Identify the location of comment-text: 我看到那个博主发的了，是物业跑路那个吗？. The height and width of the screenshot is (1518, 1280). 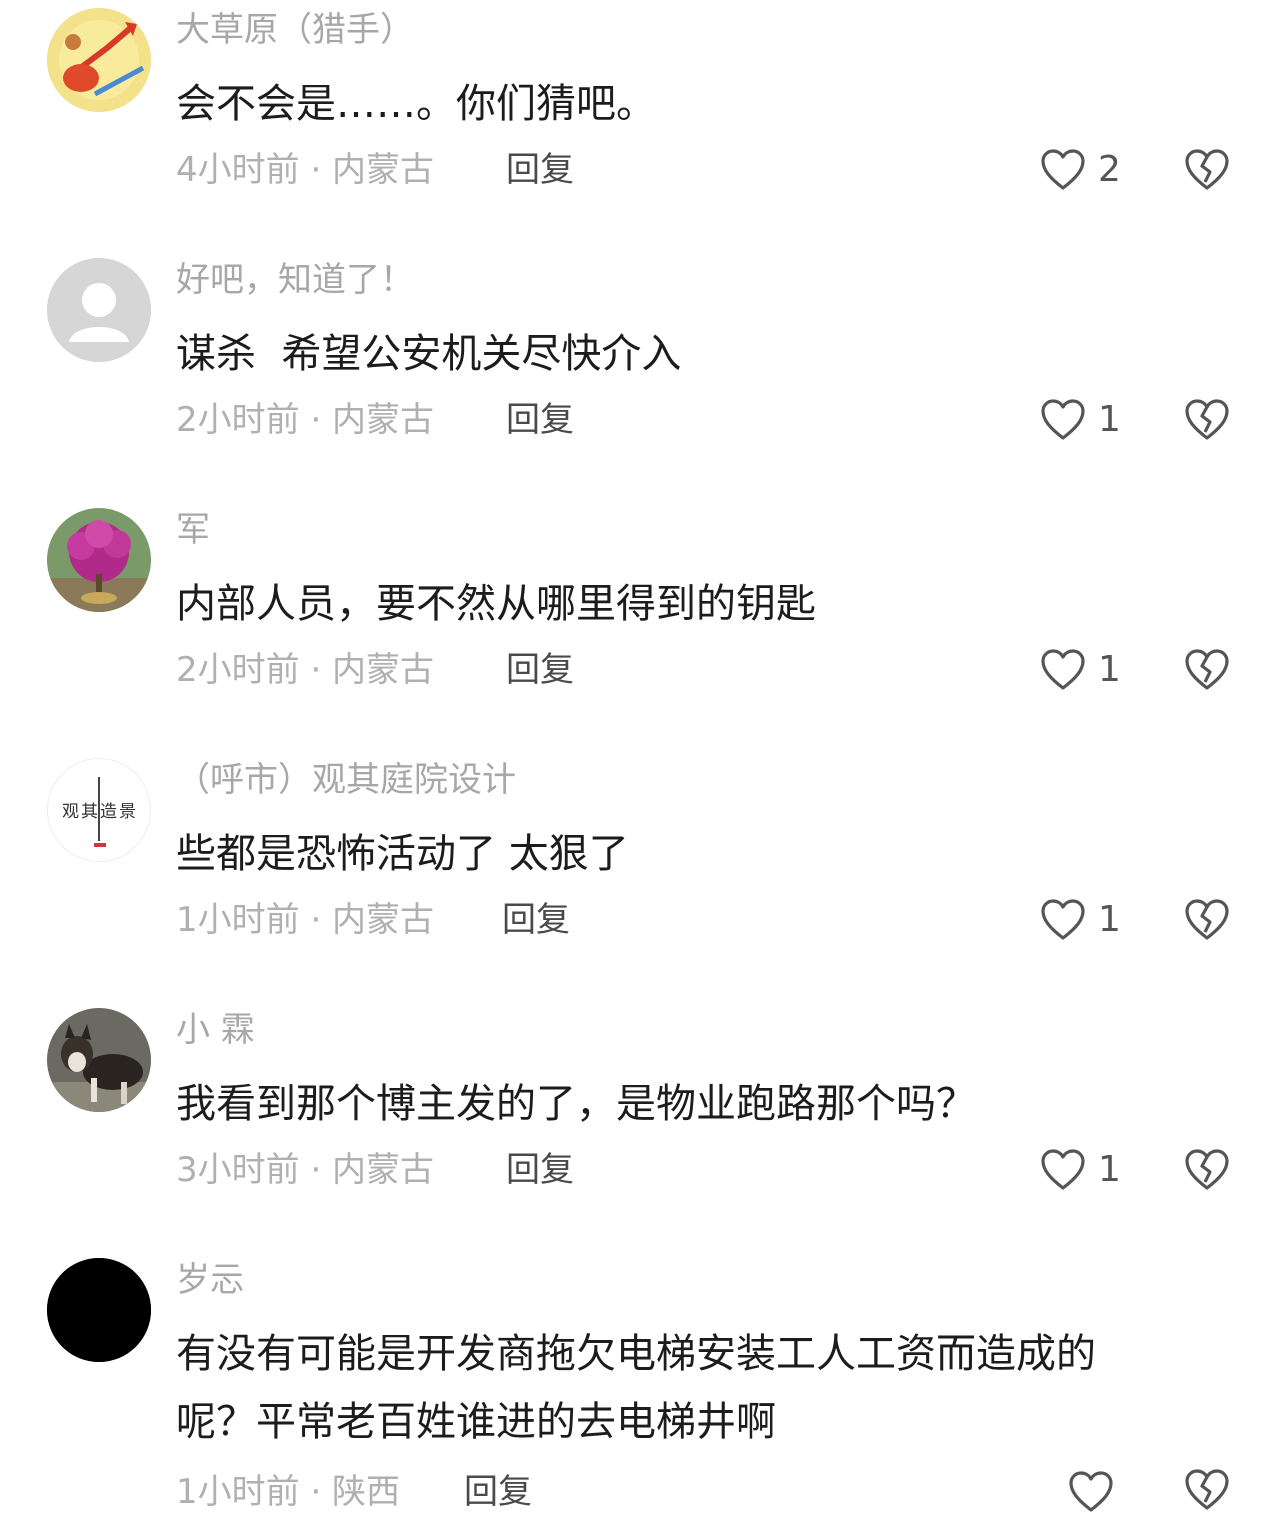
(576, 1104).